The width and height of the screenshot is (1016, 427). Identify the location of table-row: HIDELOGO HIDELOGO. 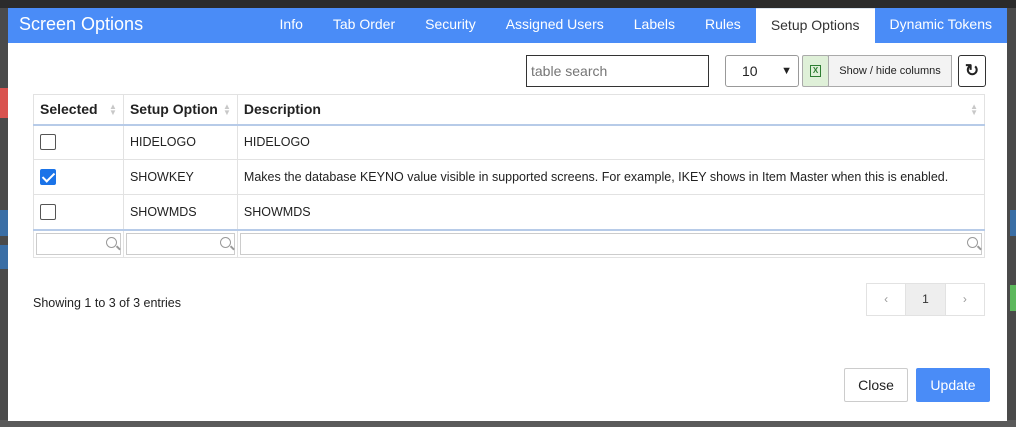
(509, 142).